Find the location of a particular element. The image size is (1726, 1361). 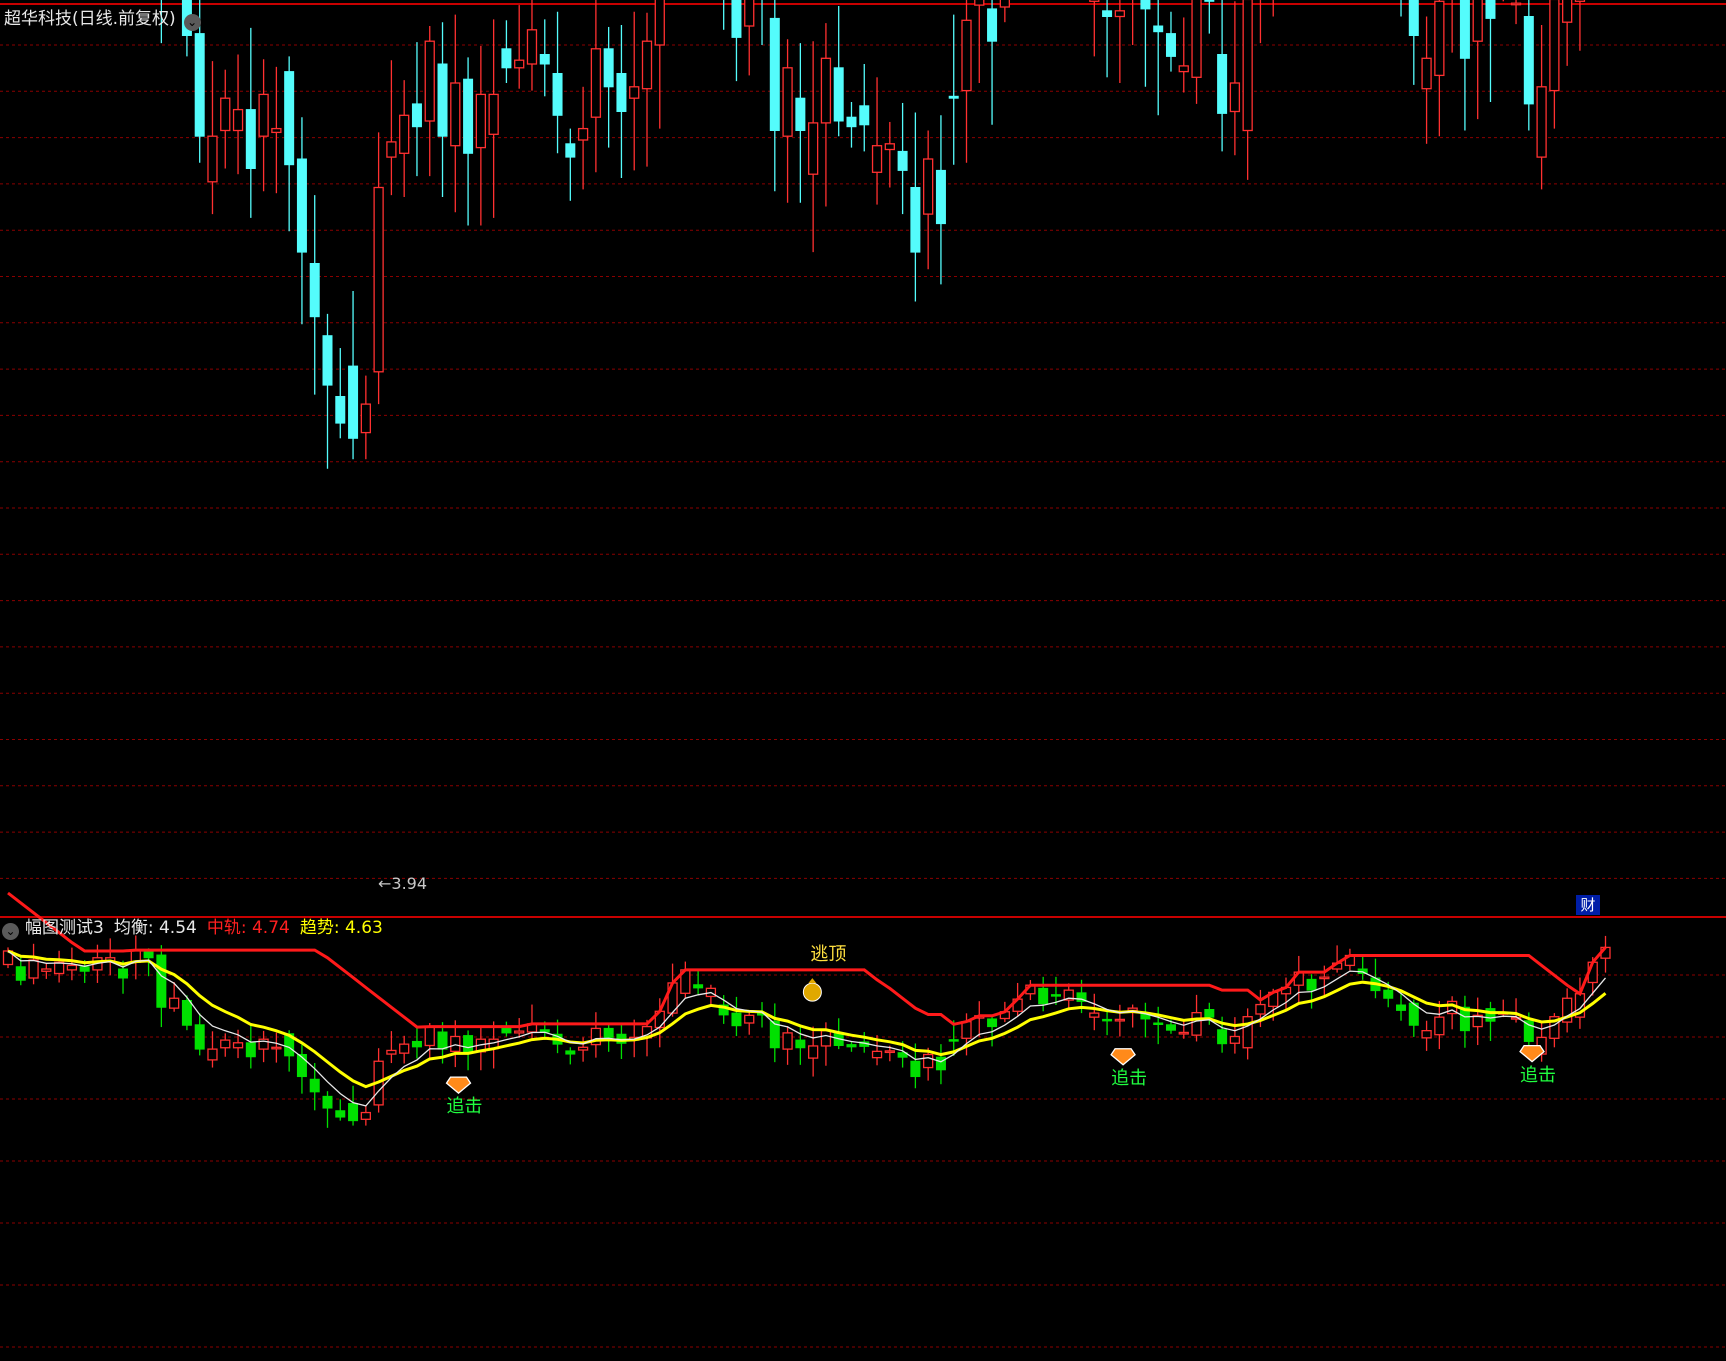

finance-badge: 财 is located at coordinates (1588, 905).